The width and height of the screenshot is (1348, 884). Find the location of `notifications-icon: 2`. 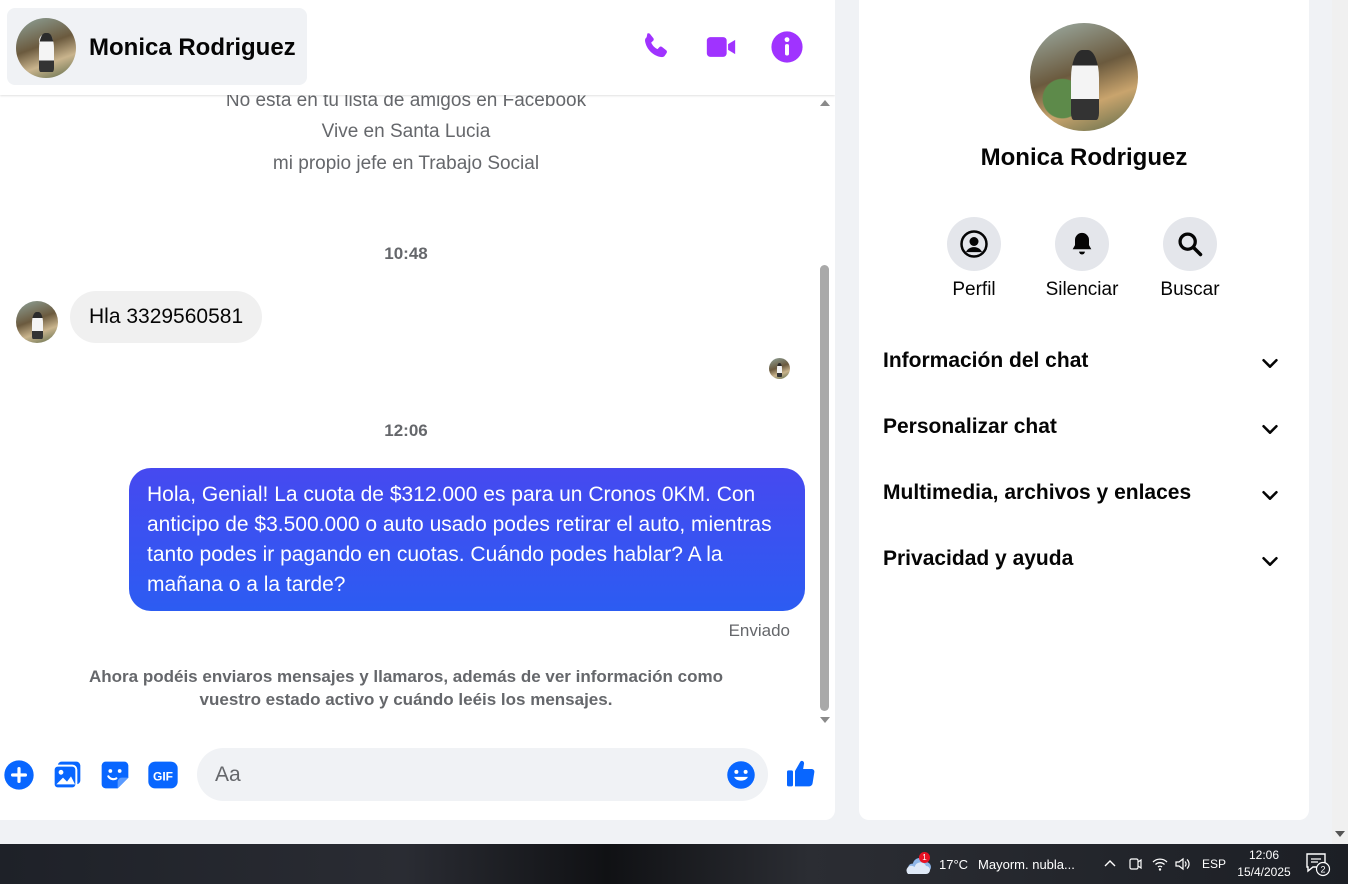

notifications-icon: 2 is located at coordinates (1318, 864).